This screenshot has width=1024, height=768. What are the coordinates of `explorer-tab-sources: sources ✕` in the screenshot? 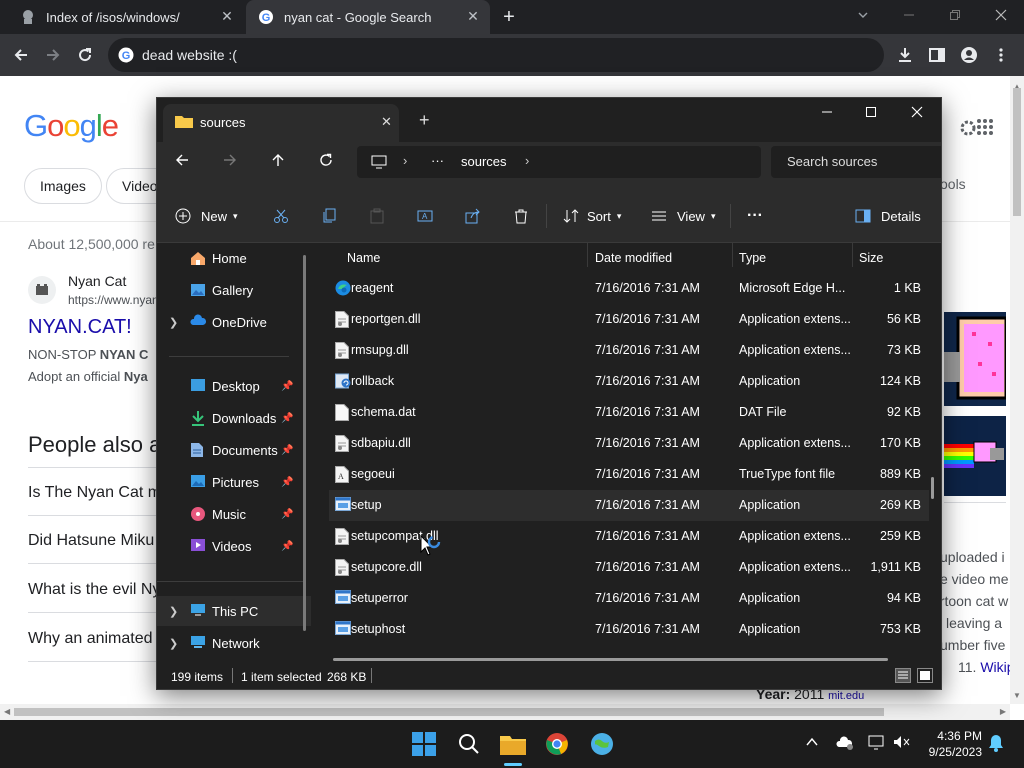 It's located at (281, 123).